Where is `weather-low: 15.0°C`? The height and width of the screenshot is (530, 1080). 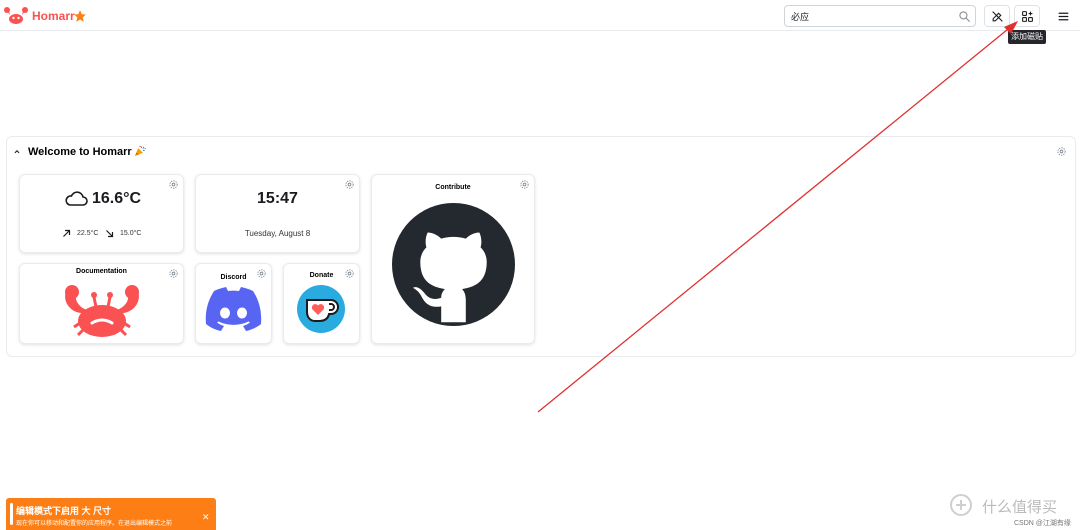
weather-low: 15.0°C is located at coordinates (131, 233).